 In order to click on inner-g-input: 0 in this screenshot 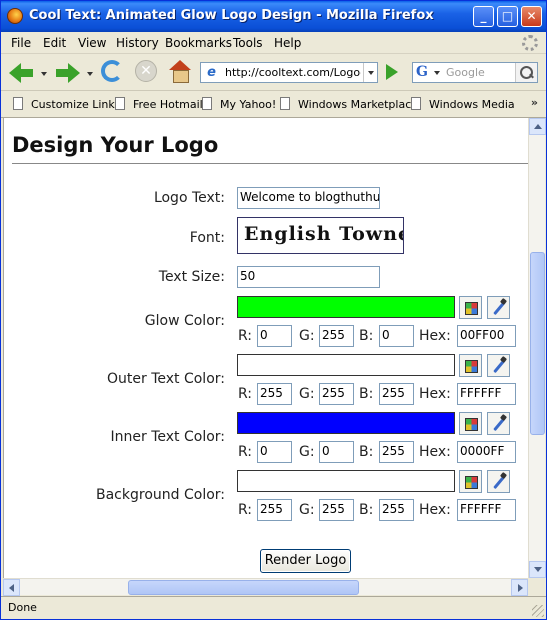, I will do `click(336, 452)`.